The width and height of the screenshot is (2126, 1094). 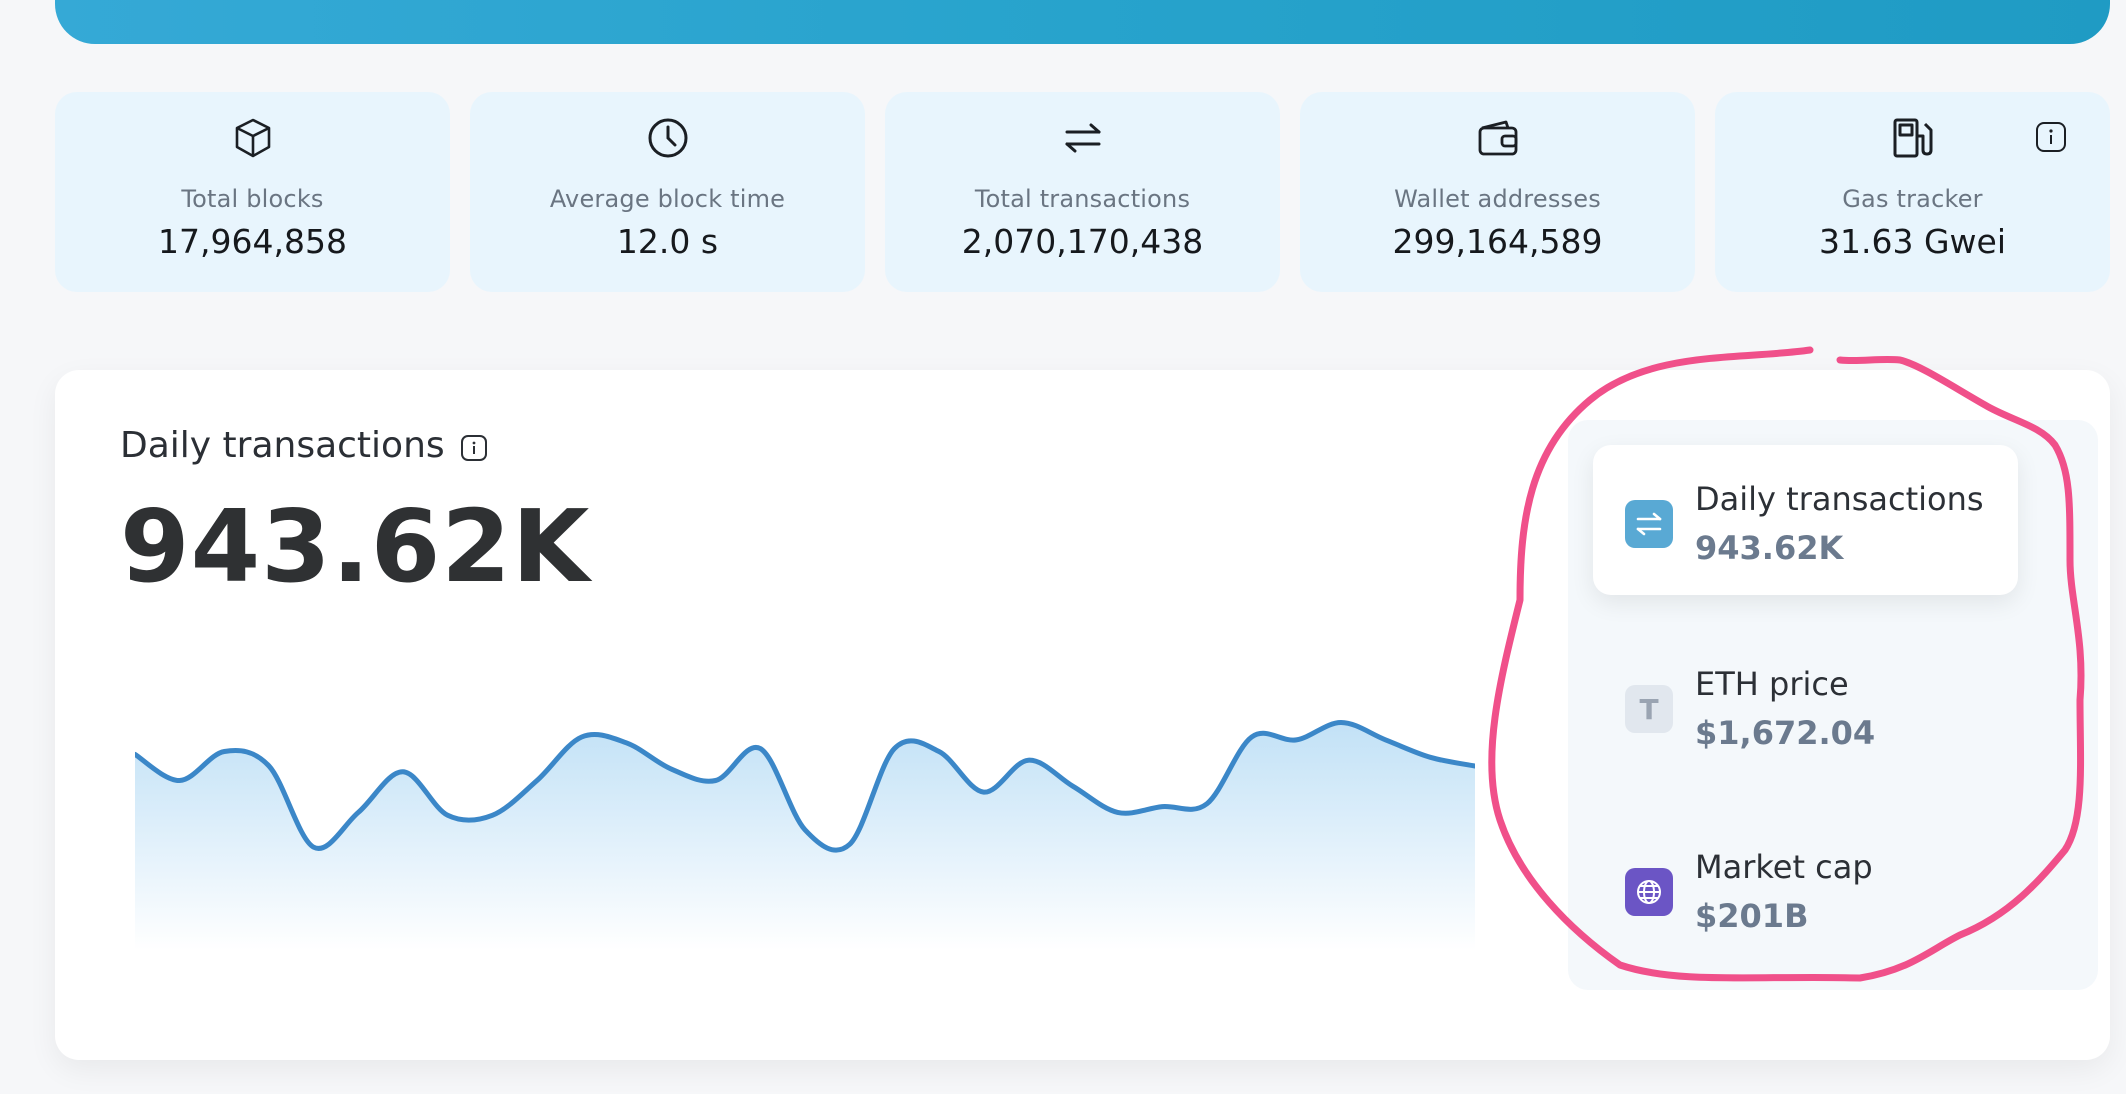 What do you see at coordinates (1839, 499) in the screenshot?
I see `side-item-title: Daily transactions` at bounding box center [1839, 499].